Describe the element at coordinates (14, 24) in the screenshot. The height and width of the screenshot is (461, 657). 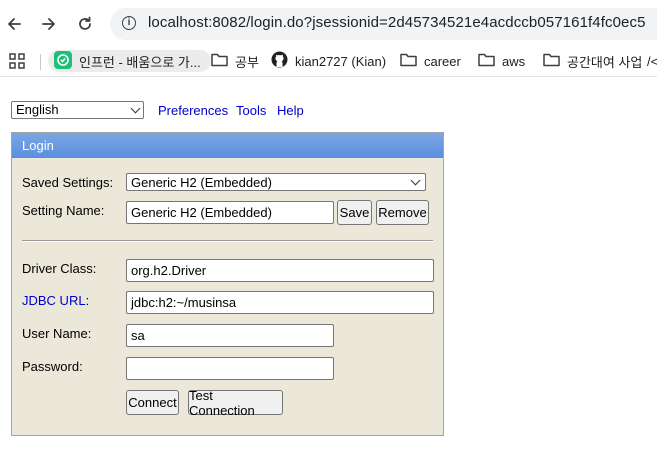
I see `back-icon` at that location.